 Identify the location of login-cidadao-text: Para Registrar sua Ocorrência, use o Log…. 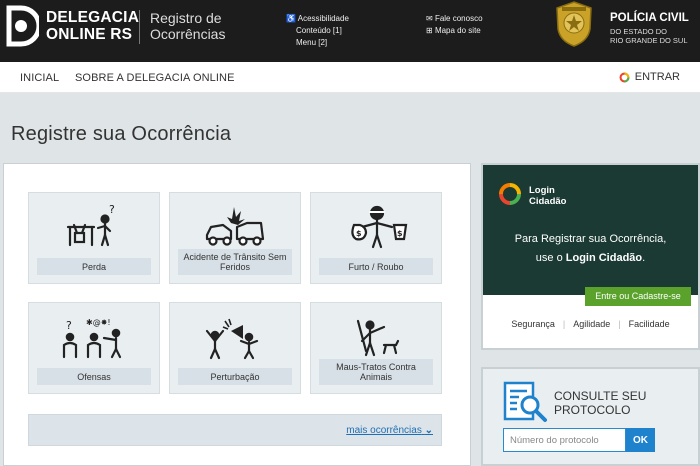
(590, 248).